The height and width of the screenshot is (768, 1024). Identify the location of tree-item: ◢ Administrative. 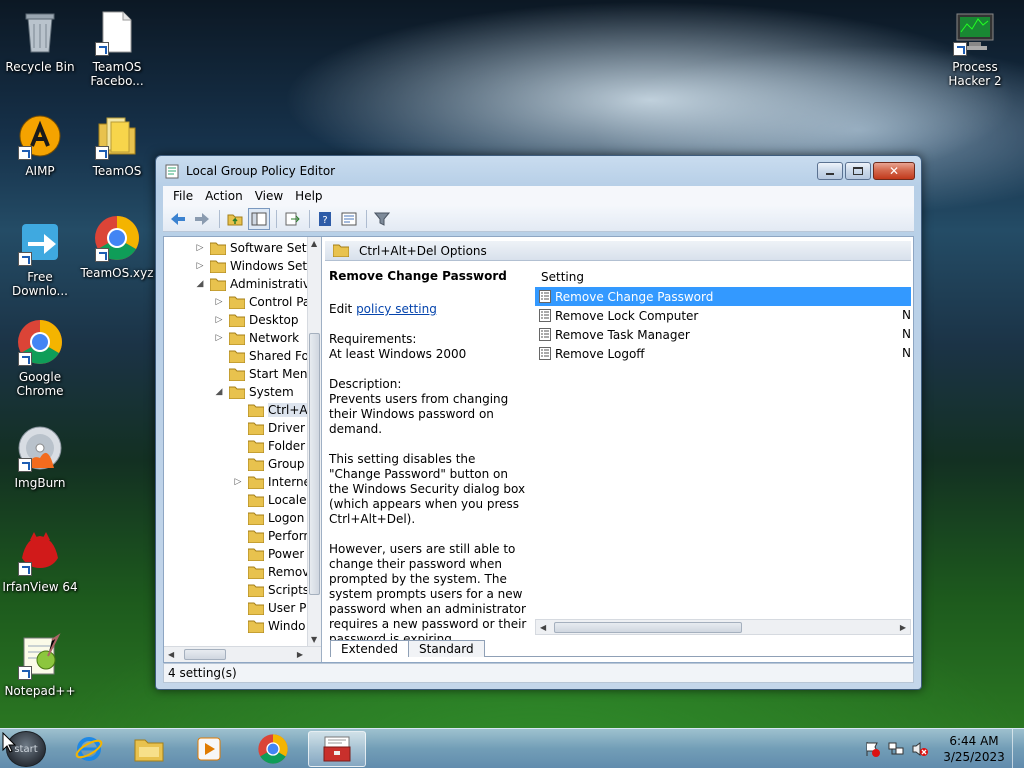
(236, 284).